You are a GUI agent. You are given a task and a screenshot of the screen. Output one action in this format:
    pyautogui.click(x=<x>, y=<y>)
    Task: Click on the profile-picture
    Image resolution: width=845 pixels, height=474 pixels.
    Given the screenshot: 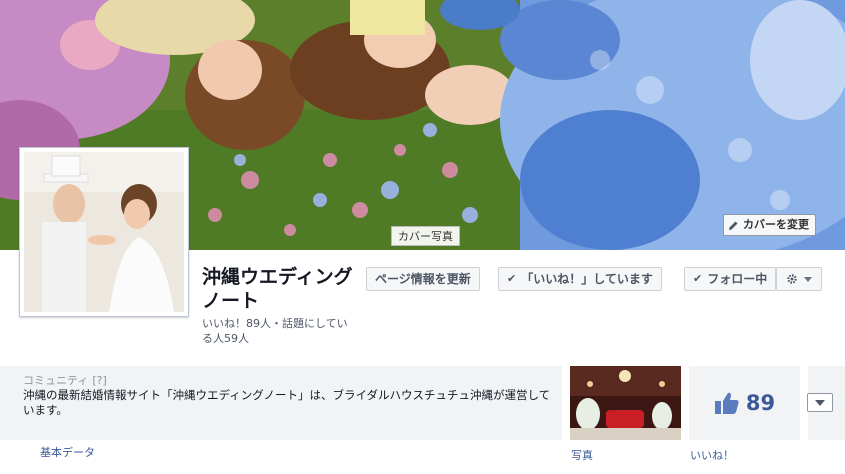 What is the action you would take?
    pyautogui.click(x=104, y=232)
    